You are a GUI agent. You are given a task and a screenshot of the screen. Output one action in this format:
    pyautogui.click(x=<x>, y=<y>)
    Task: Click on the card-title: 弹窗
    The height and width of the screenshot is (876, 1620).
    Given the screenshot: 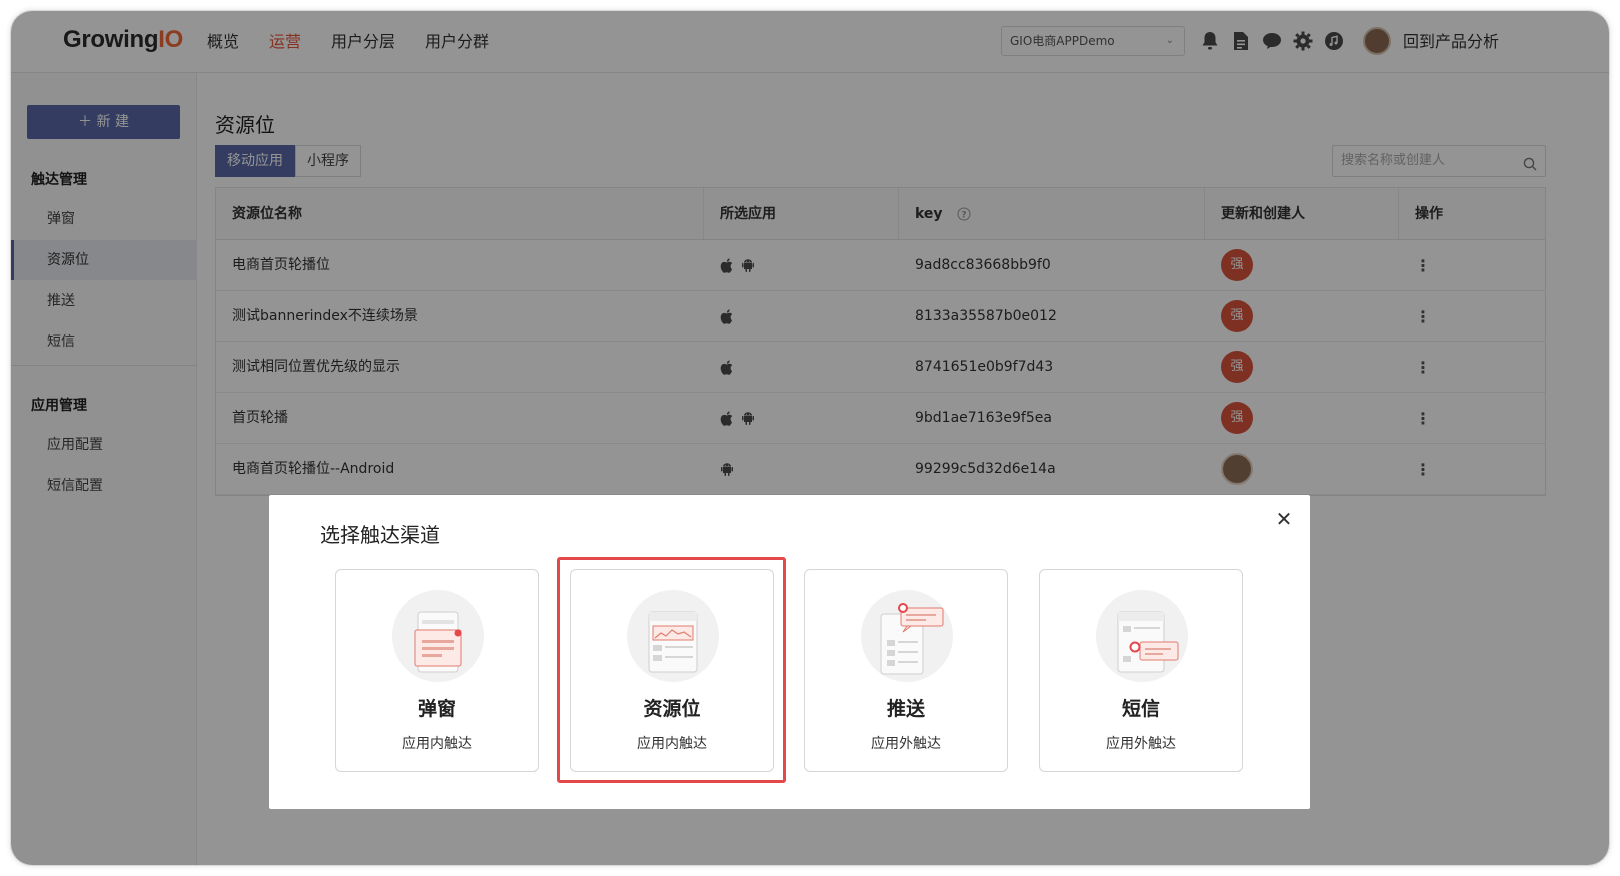 What is the action you would take?
    pyautogui.click(x=436, y=709)
    